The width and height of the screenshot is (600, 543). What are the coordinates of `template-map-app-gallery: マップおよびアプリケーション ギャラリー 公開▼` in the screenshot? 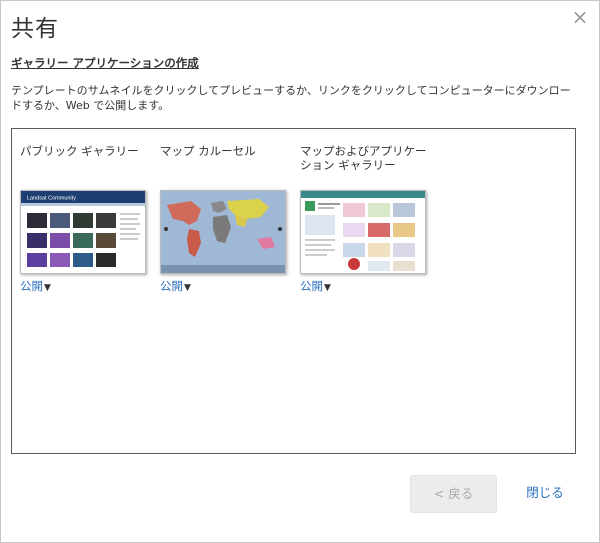 It's located at (365, 218).